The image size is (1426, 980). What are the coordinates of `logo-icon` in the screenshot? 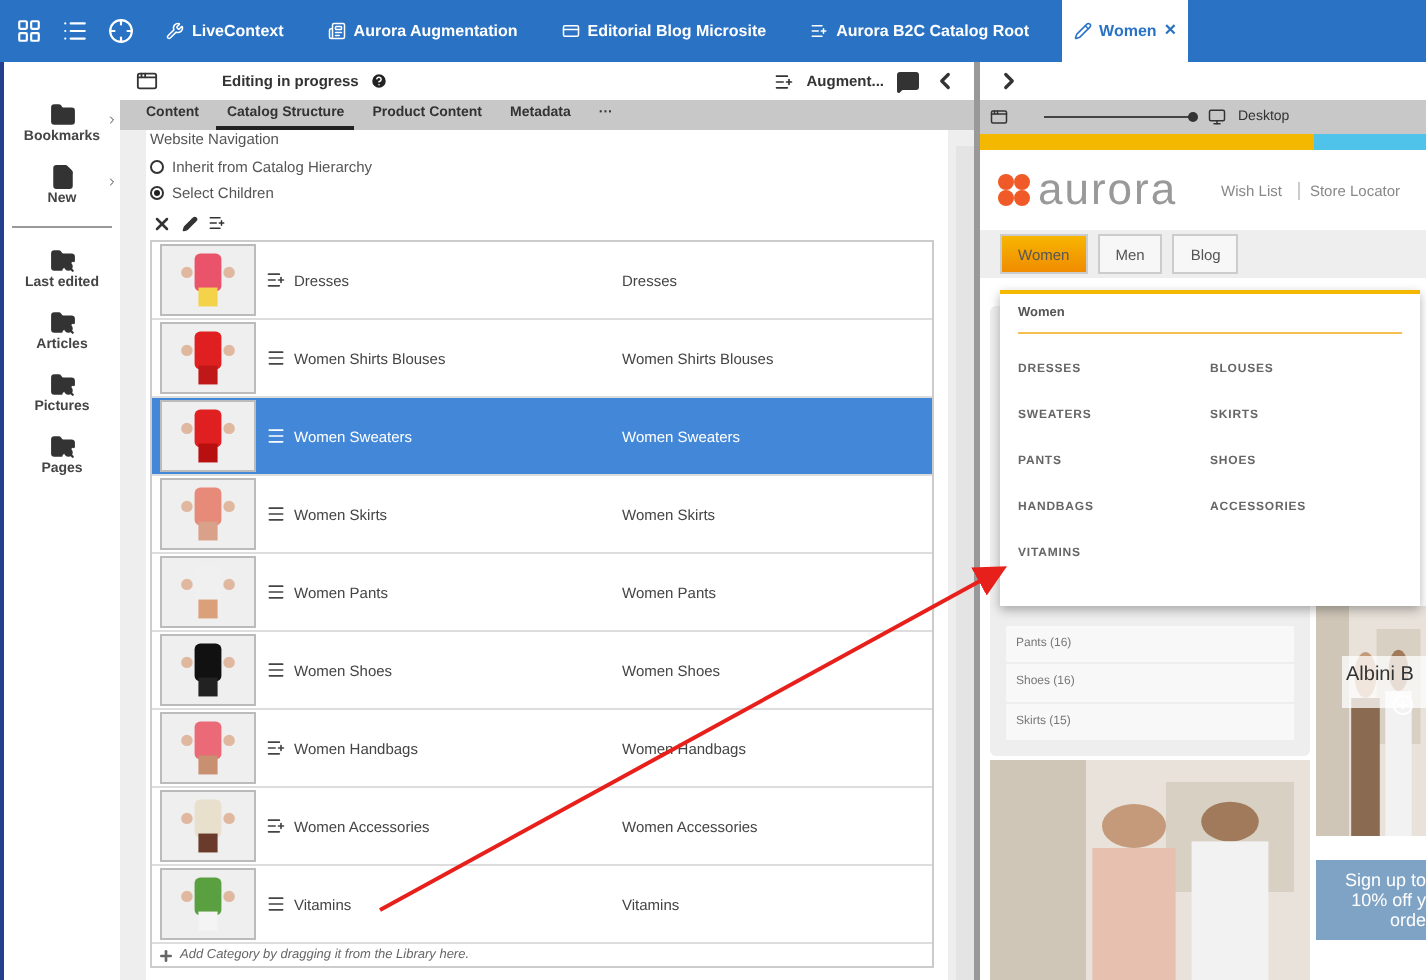 It's located at (1014, 190).